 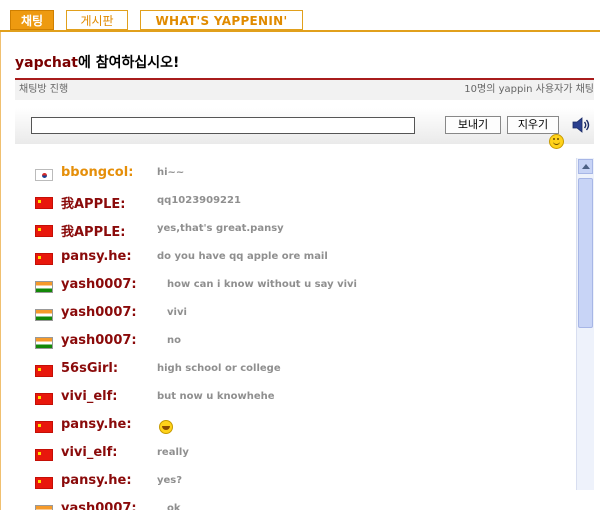 I want to click on chat-message: bbongcol: hi~~, so click(x=295, y=176).